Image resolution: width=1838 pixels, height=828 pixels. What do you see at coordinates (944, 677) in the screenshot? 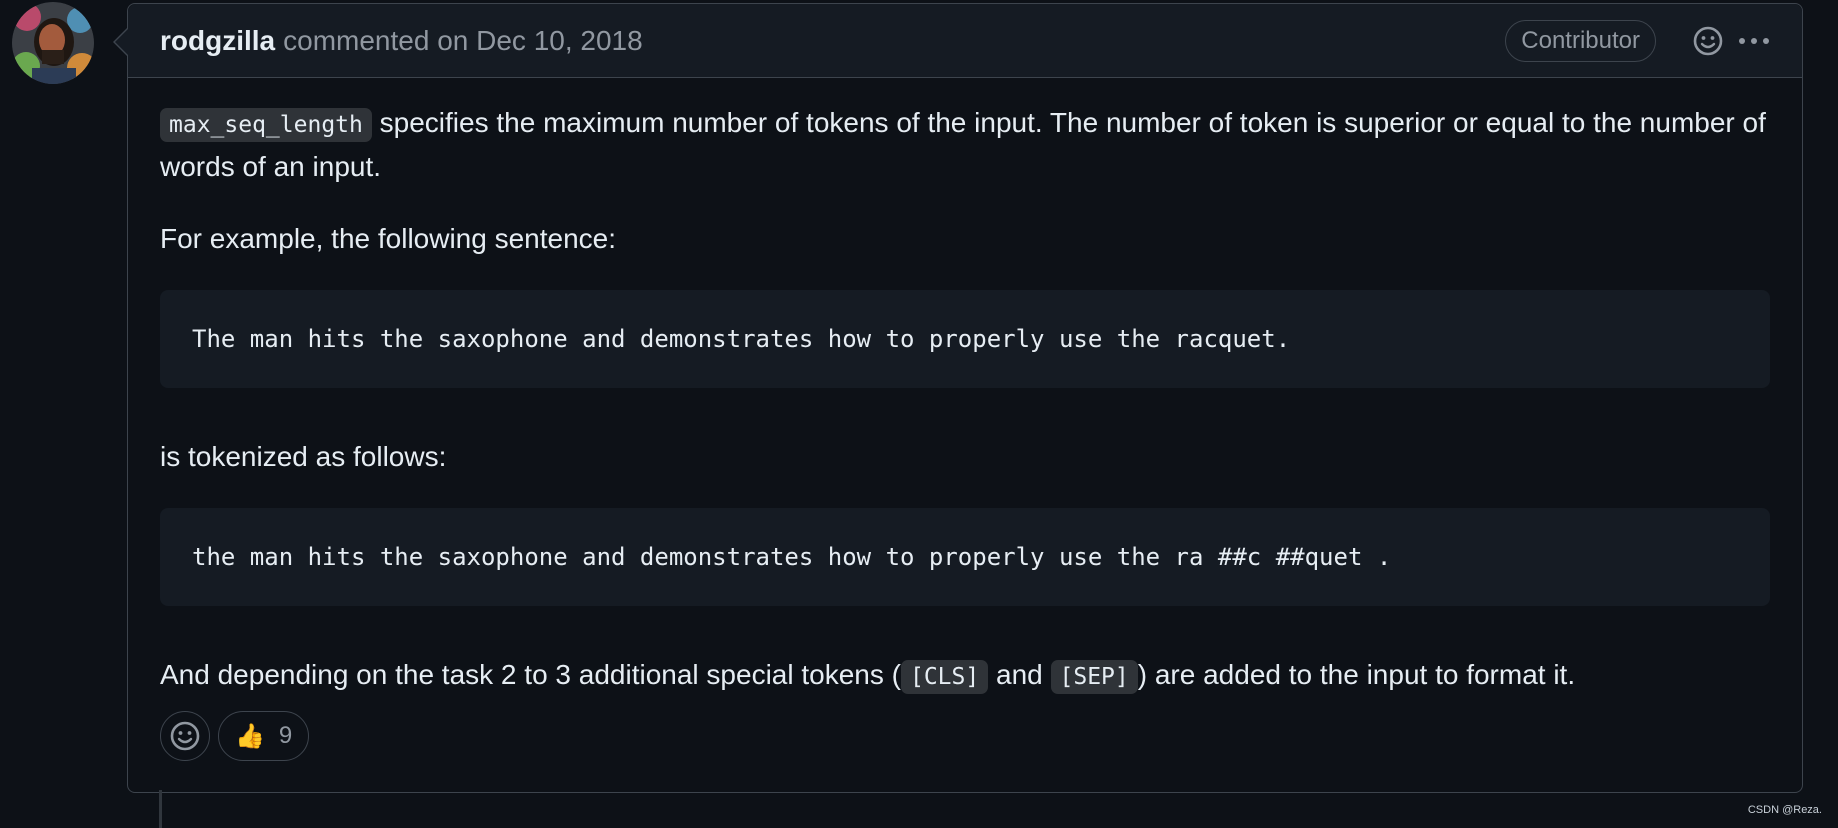
I see `inline-code-cls: [CLS]` at bounding box center [944, 677].